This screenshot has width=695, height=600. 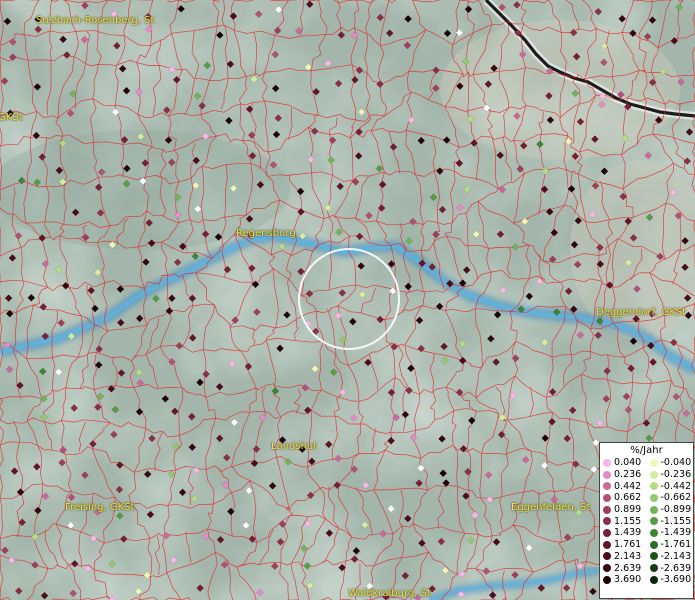 I want to click on legend-value: -2.143, so click(x=676, y=556).